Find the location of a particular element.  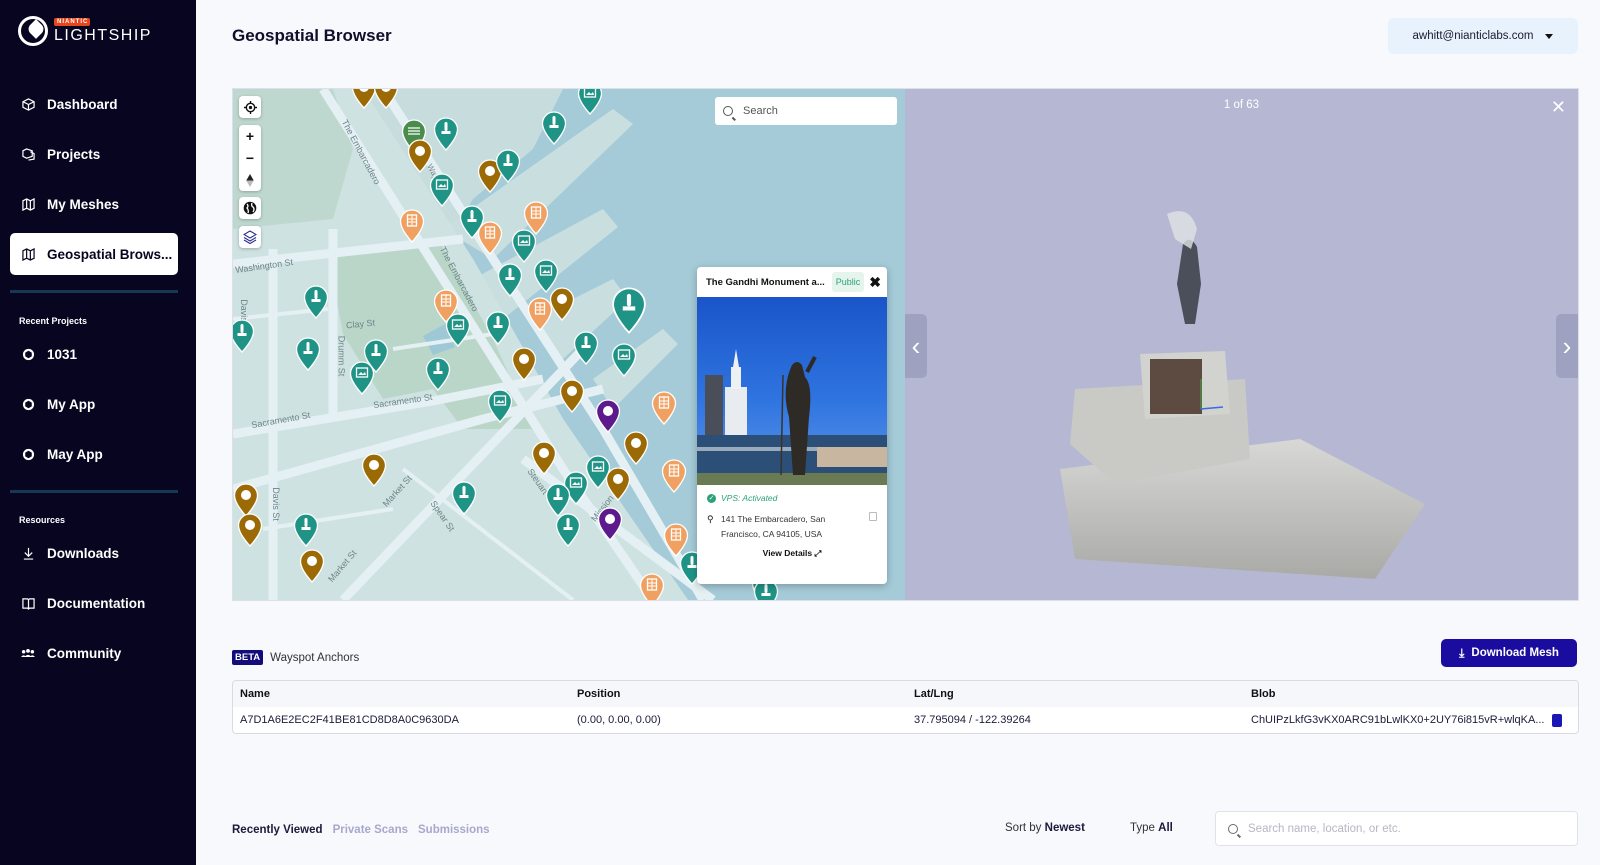

sidebar-item-projects: Projects is located at coordinates (94, 154).